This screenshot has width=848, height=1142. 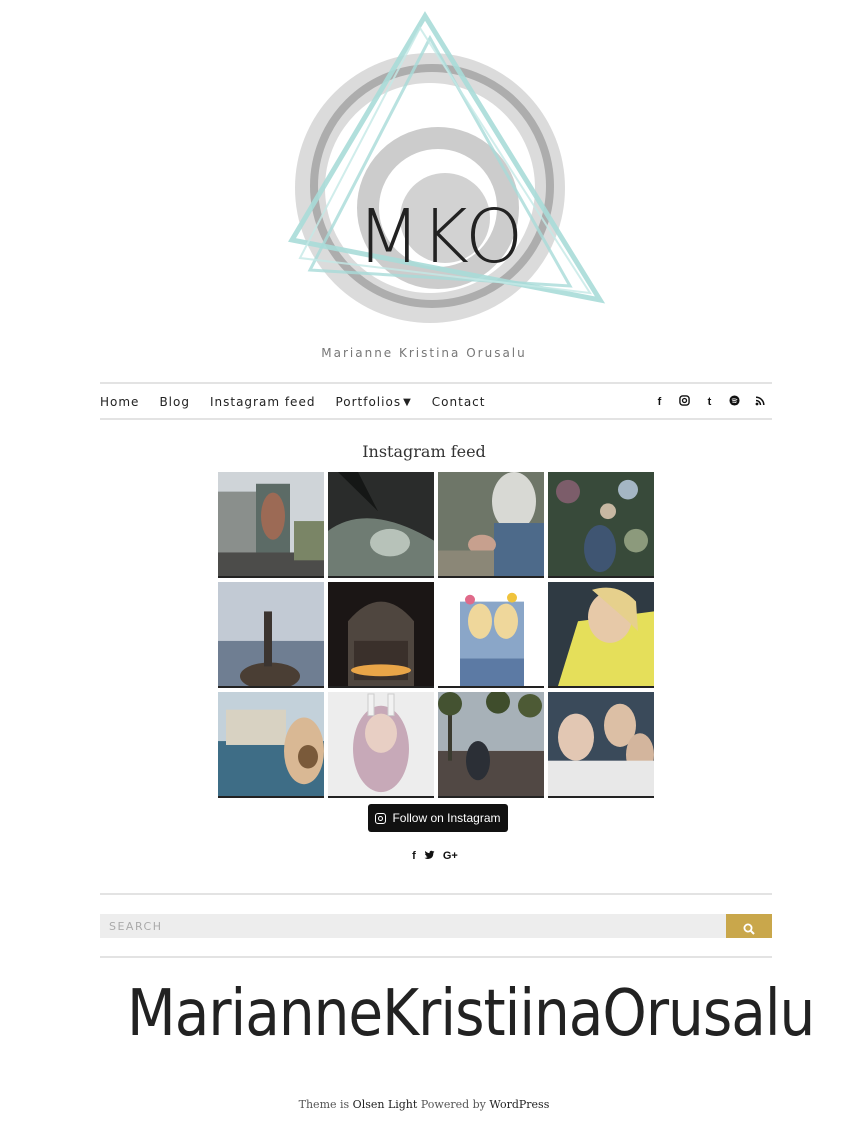 I want to click on search-bar, so click(x=436, y=926).